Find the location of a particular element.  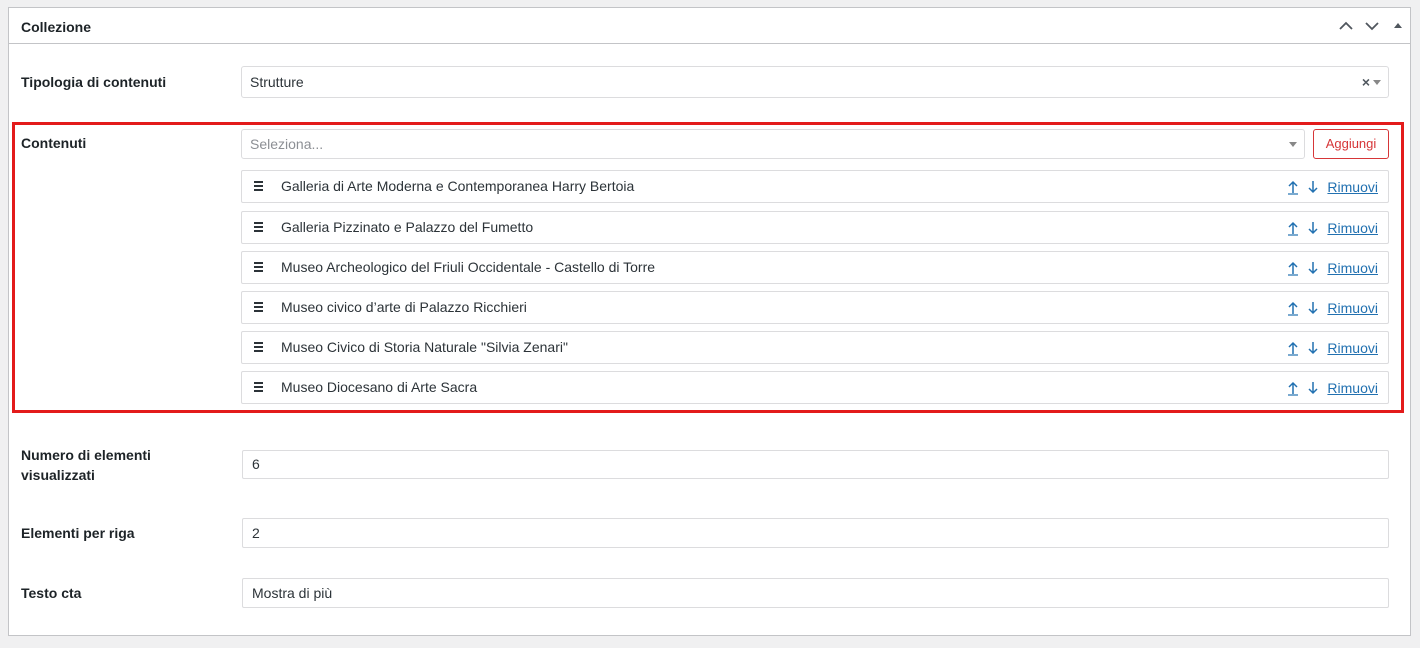

numero-value: 6 is located at coordinates (256, 464).